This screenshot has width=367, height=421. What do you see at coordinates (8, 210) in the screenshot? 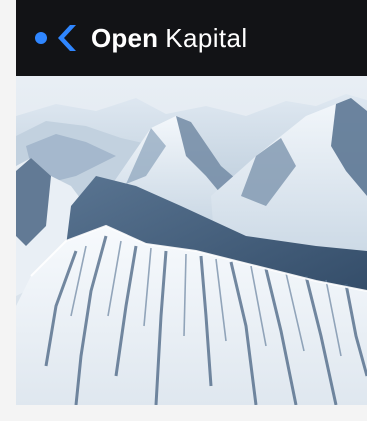
I see `left-margin` at bounding box center [8, 210].